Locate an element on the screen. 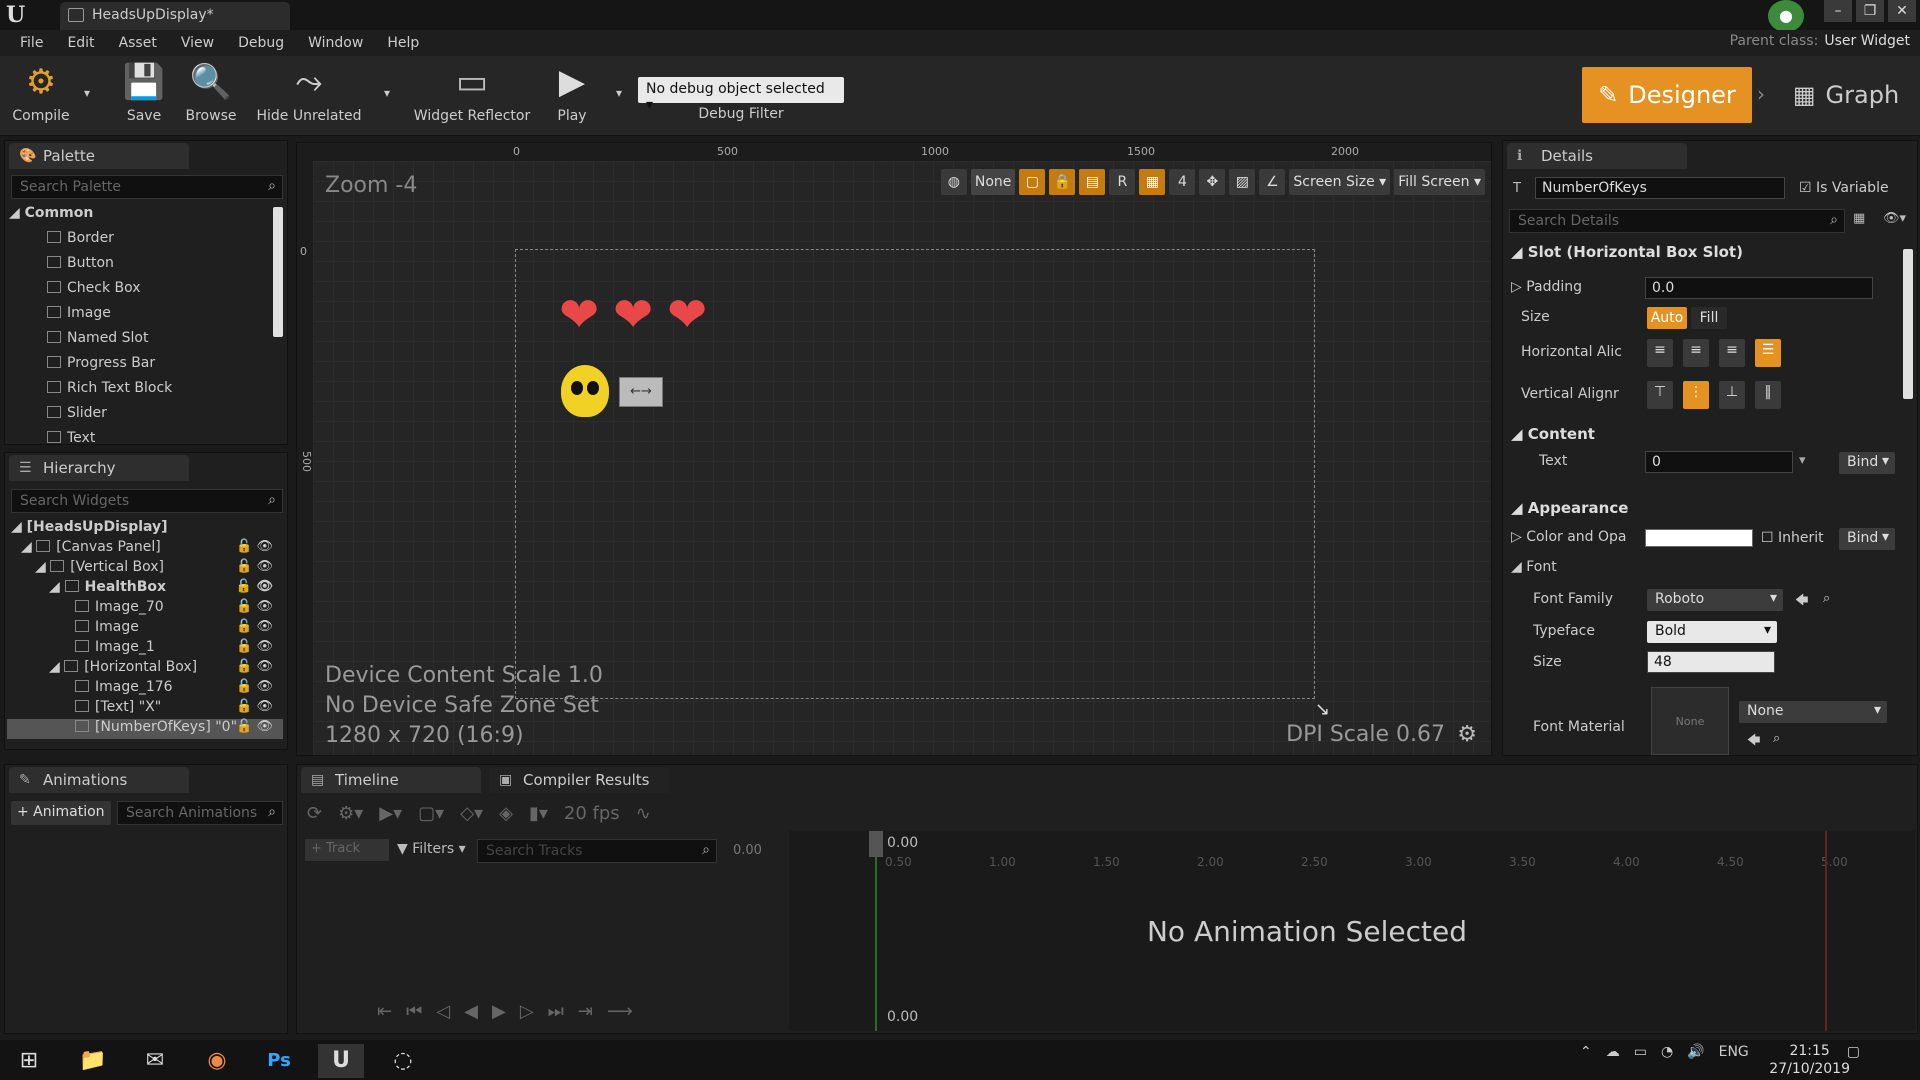  padding-row: ▷ Padding is located at coordinates (1546, 287).